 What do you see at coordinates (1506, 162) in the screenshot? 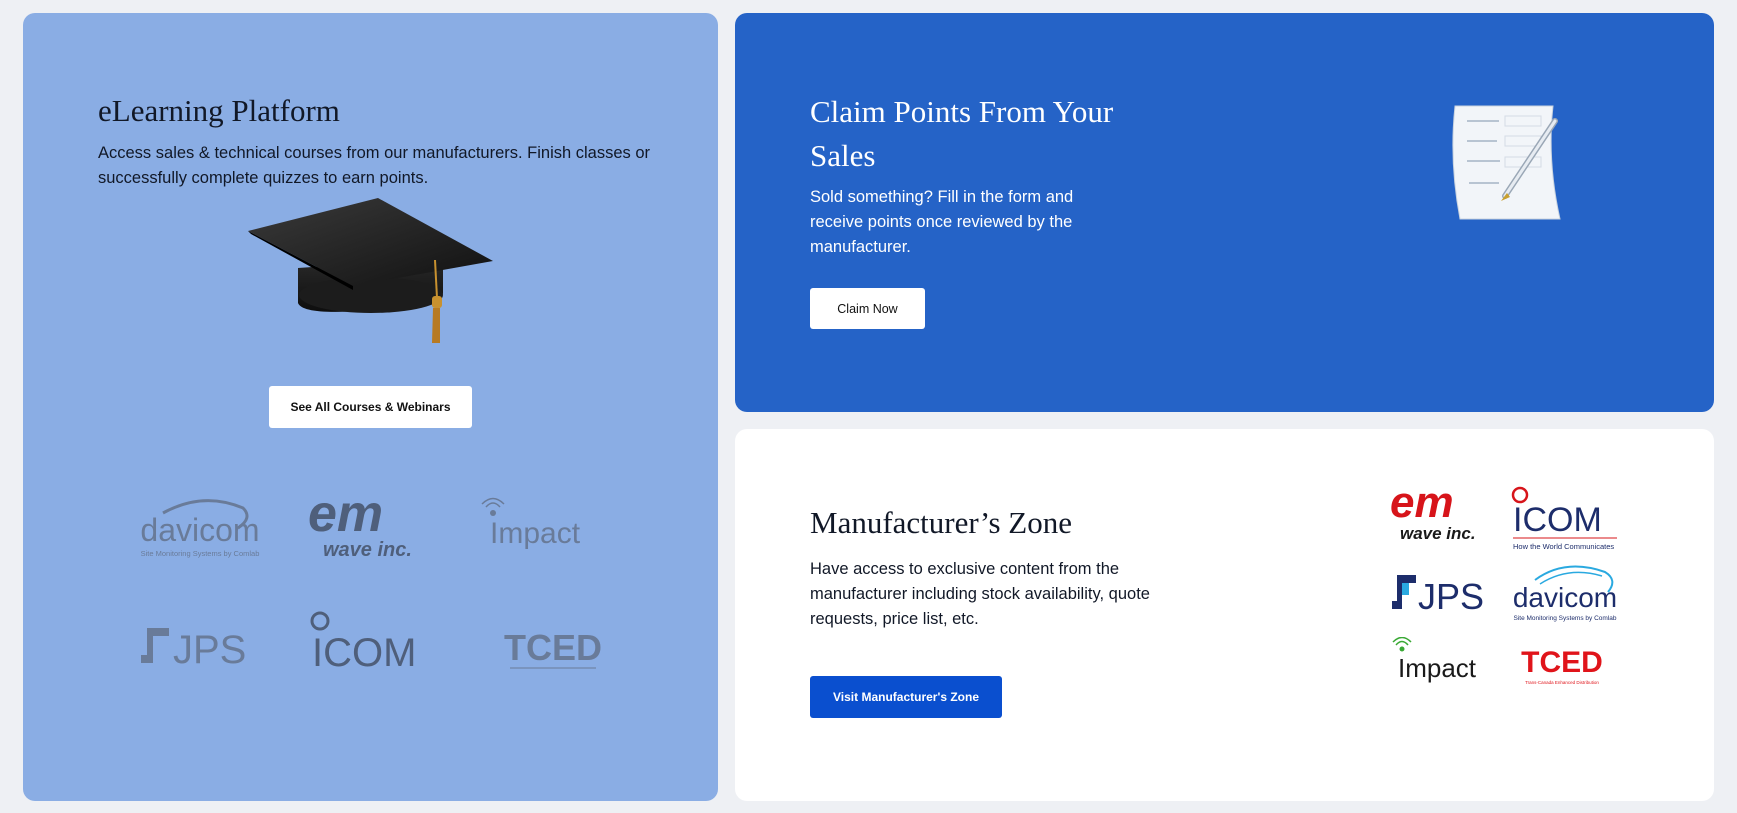
I see `form-document-icon` at bounding box center [1506, 162].